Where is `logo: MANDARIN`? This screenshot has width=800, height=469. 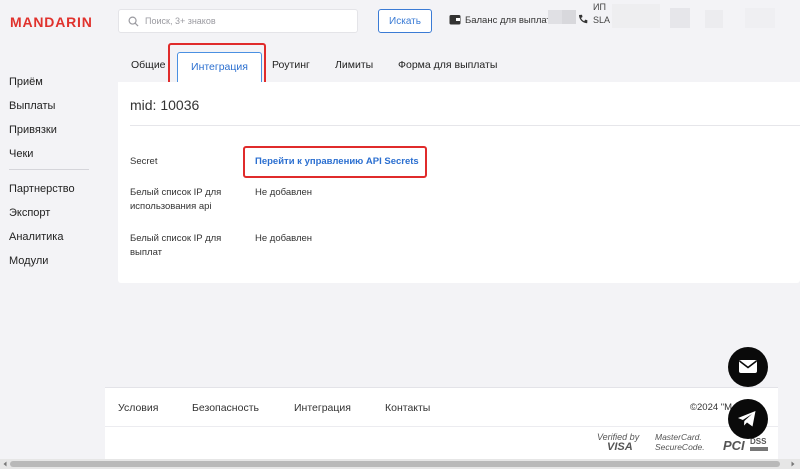
logo: MANDARIN is located at coordinates (51, 22).